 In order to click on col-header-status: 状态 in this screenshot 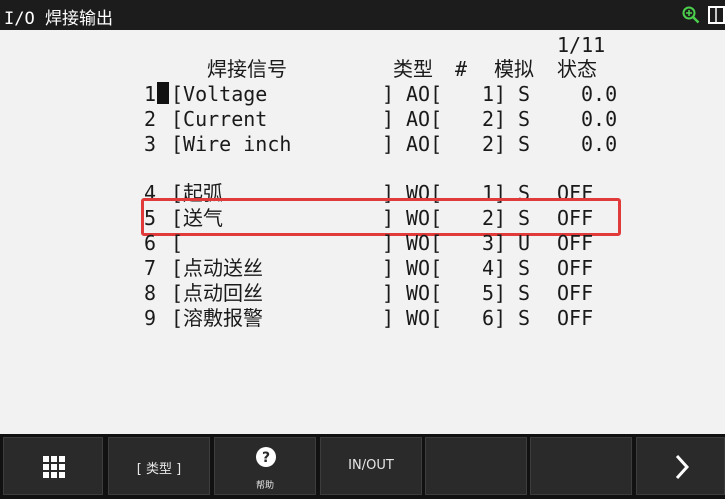, I will do `click(577, 69)`.